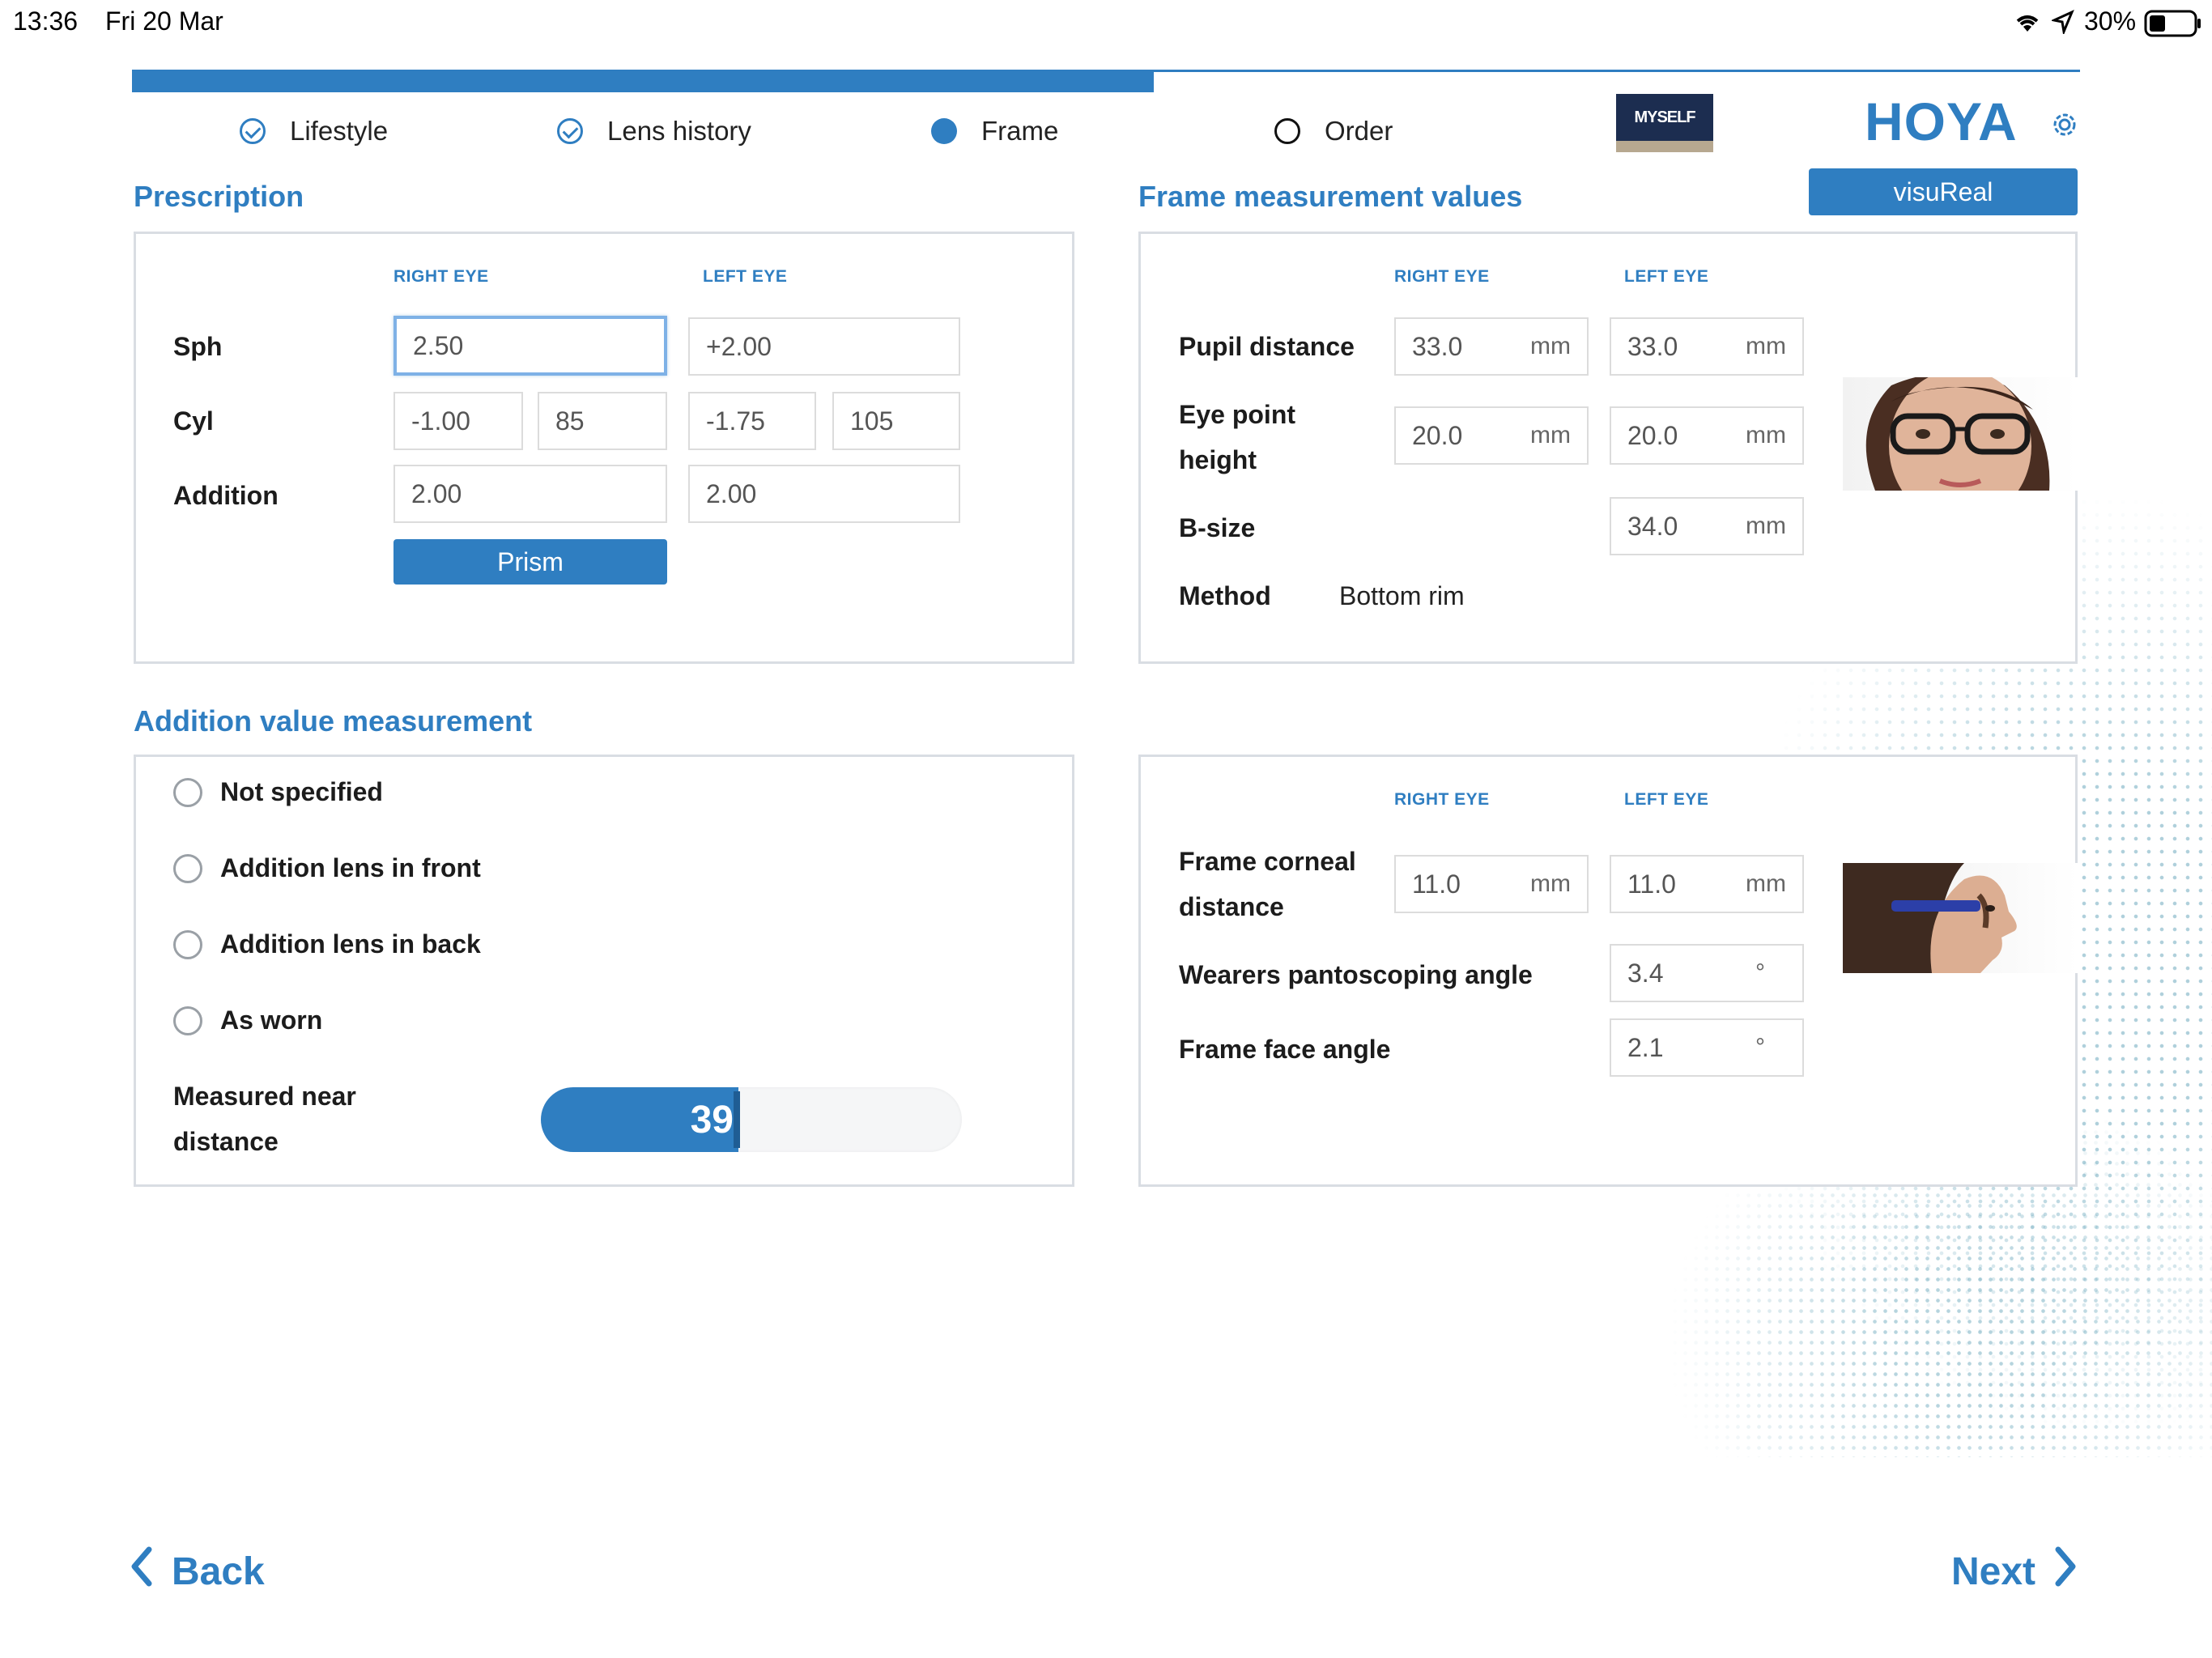  What do you see at coordinates (1707, 884) in the screenshot?
I see `left-corneal-distance-input: 11.0 mm` at bounding box center [1707, 884].